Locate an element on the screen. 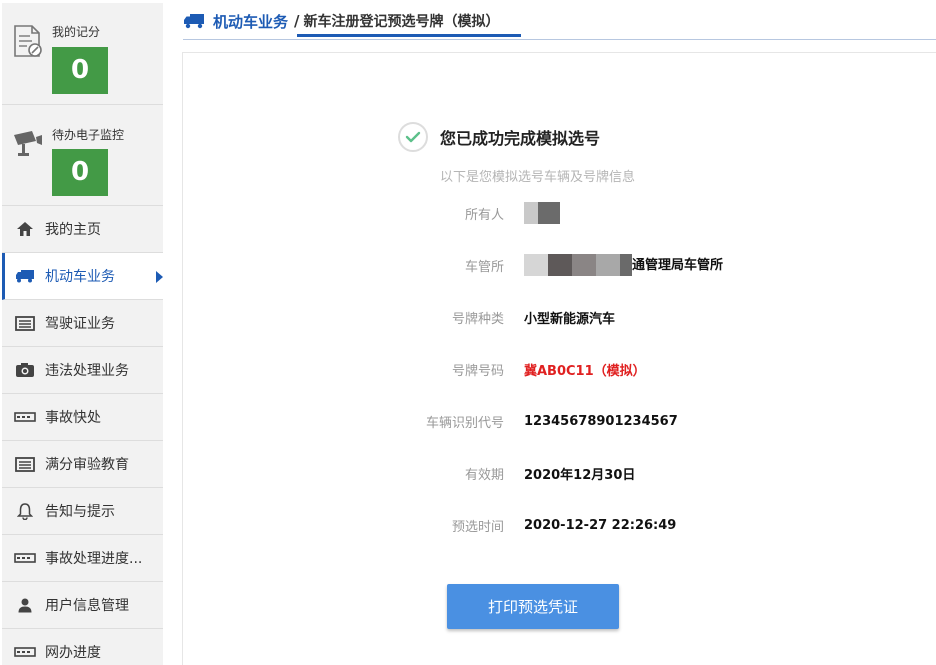 The image size is (936, 665). field-valid-until: 有效期 2020年12月30日 is located at coordinates (650, 473).